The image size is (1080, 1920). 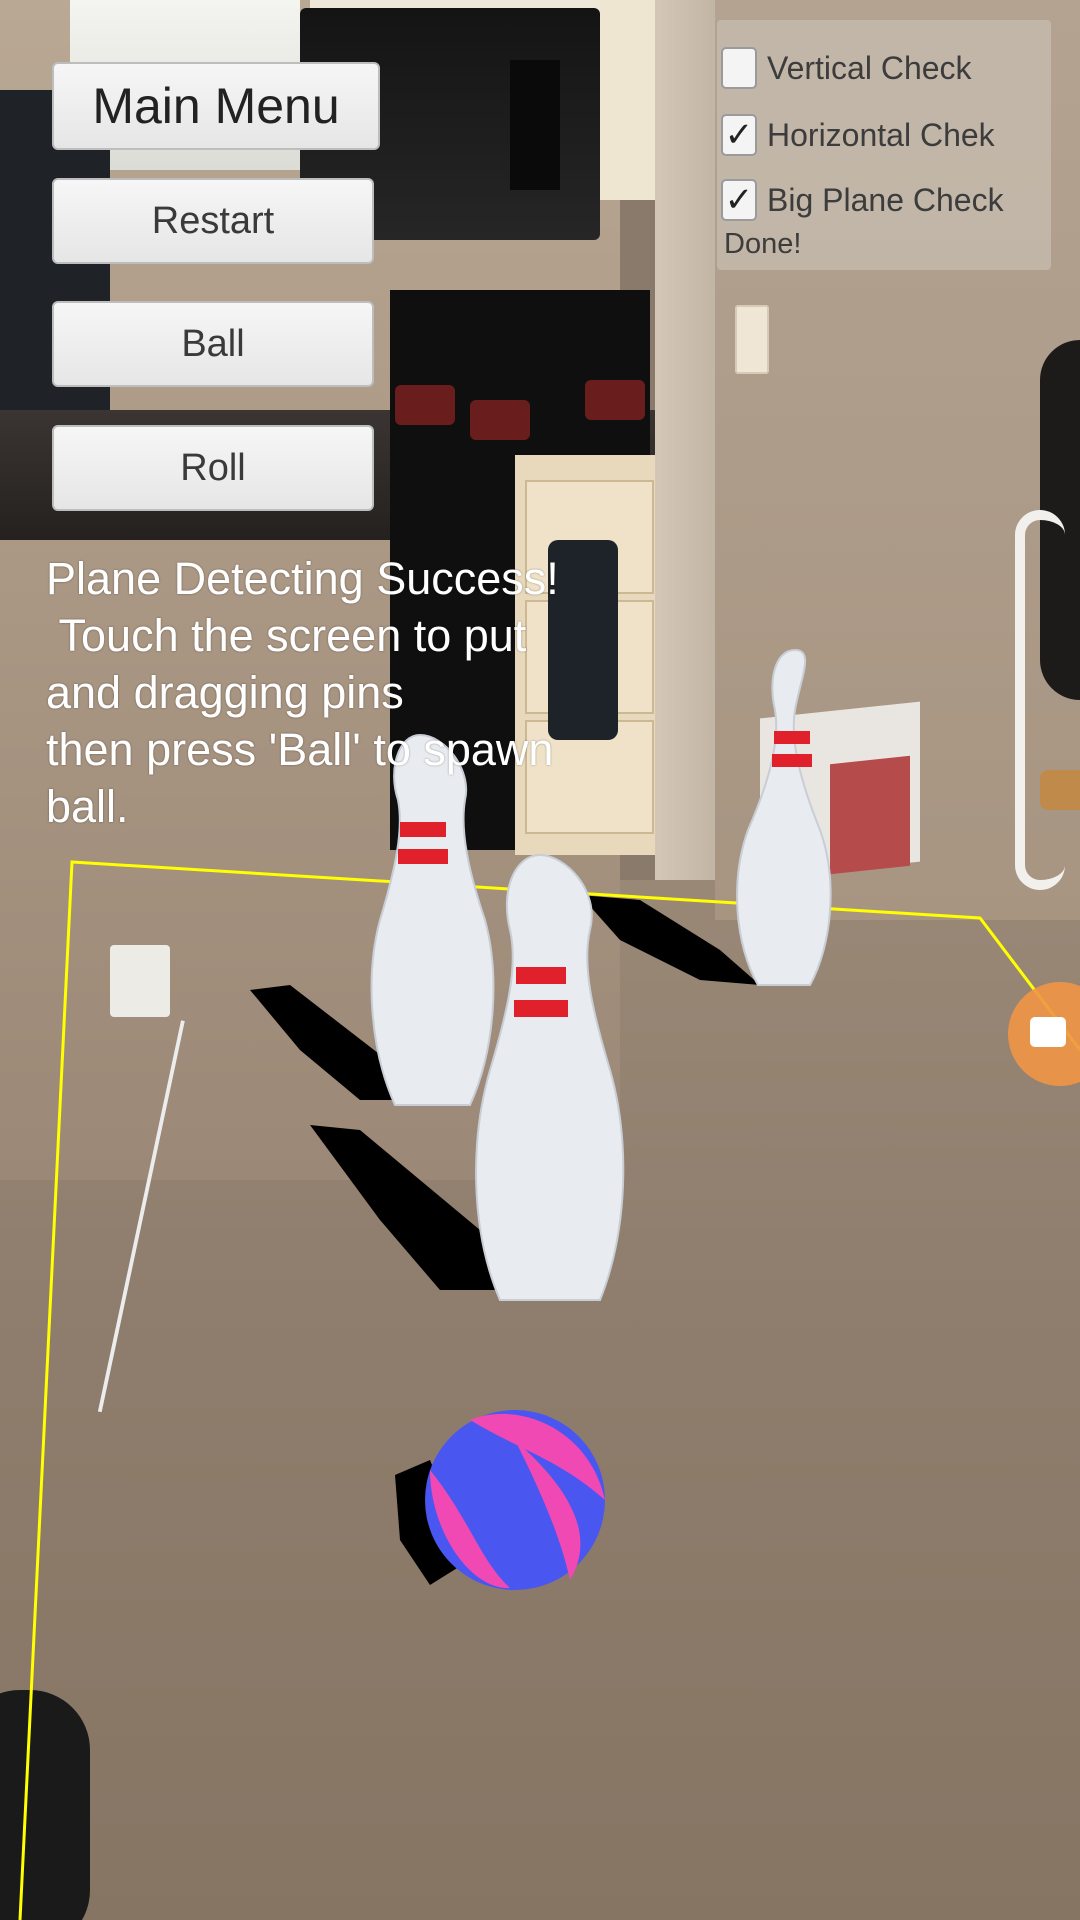 What do you see at coordinates (213, 221) in the screenshot?
I see `restart-button: Restart` at bounding box center [213, 221].